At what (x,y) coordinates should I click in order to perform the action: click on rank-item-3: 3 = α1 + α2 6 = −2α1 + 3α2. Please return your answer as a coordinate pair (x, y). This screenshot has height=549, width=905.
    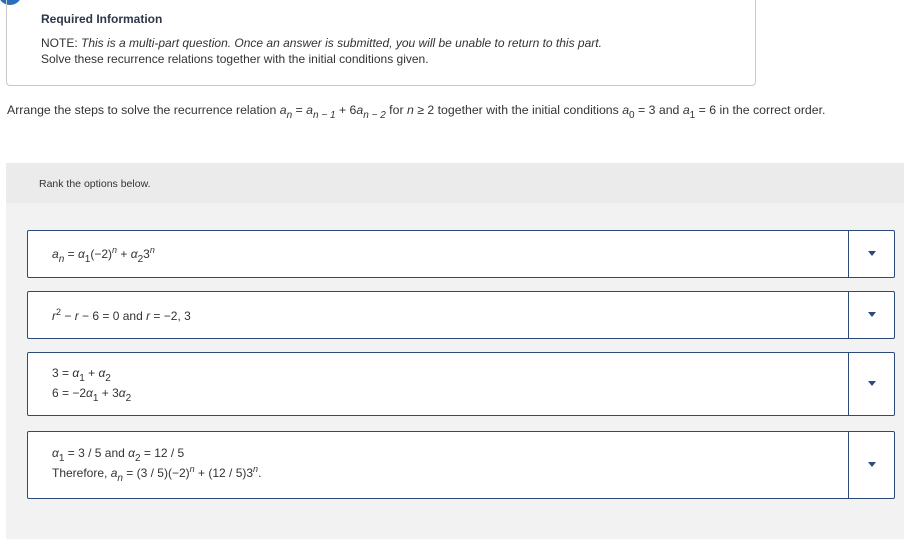
    Looking at the image, I should click on (461, 384).